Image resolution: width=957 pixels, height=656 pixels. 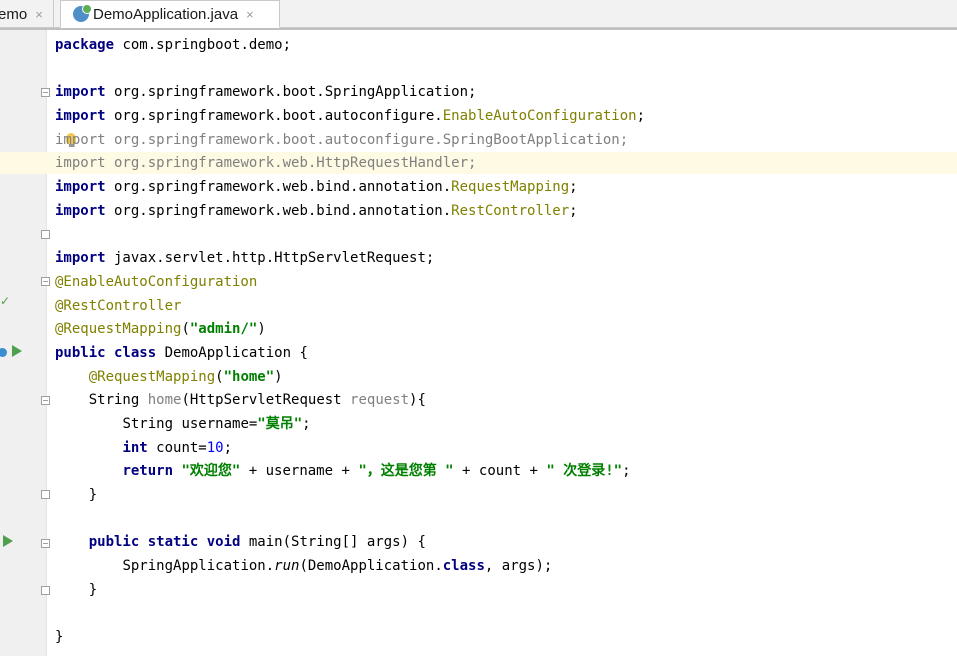 I want to click on string-literal: "admin/", so click(x=223, y=329).